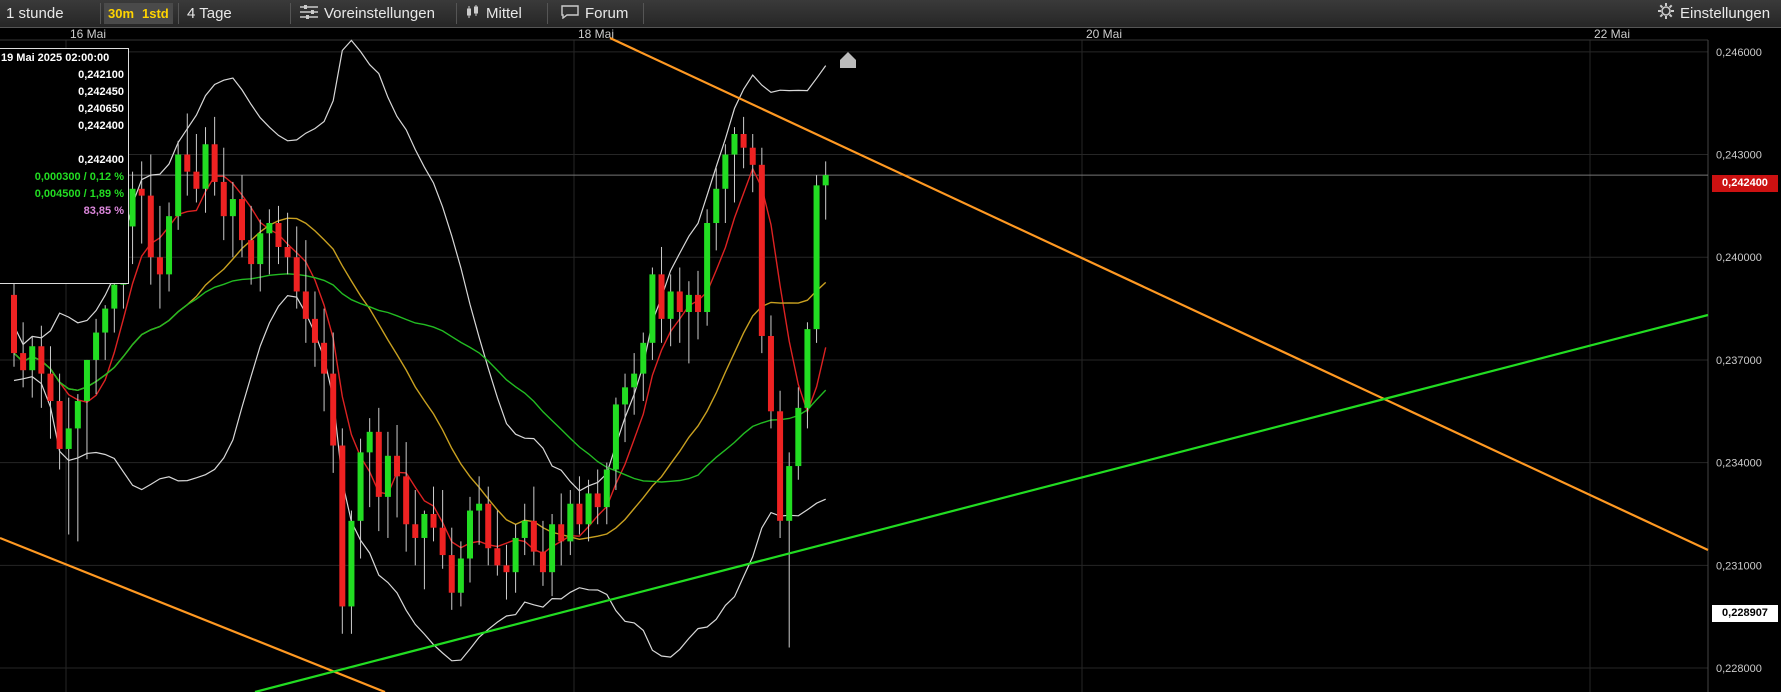 The height and width of the screenshot is (692, 1781). I want to click on y-tick-label: 0,228000, so click(1739, 669).